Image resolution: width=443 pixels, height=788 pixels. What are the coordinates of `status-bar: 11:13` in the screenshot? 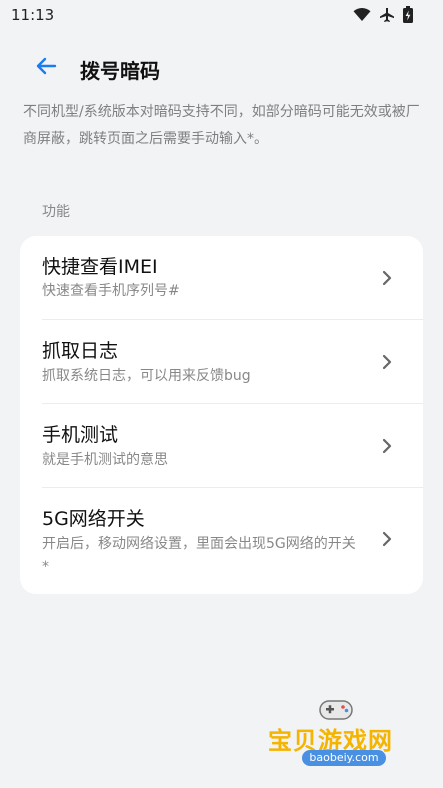 It's located at (221, 15).